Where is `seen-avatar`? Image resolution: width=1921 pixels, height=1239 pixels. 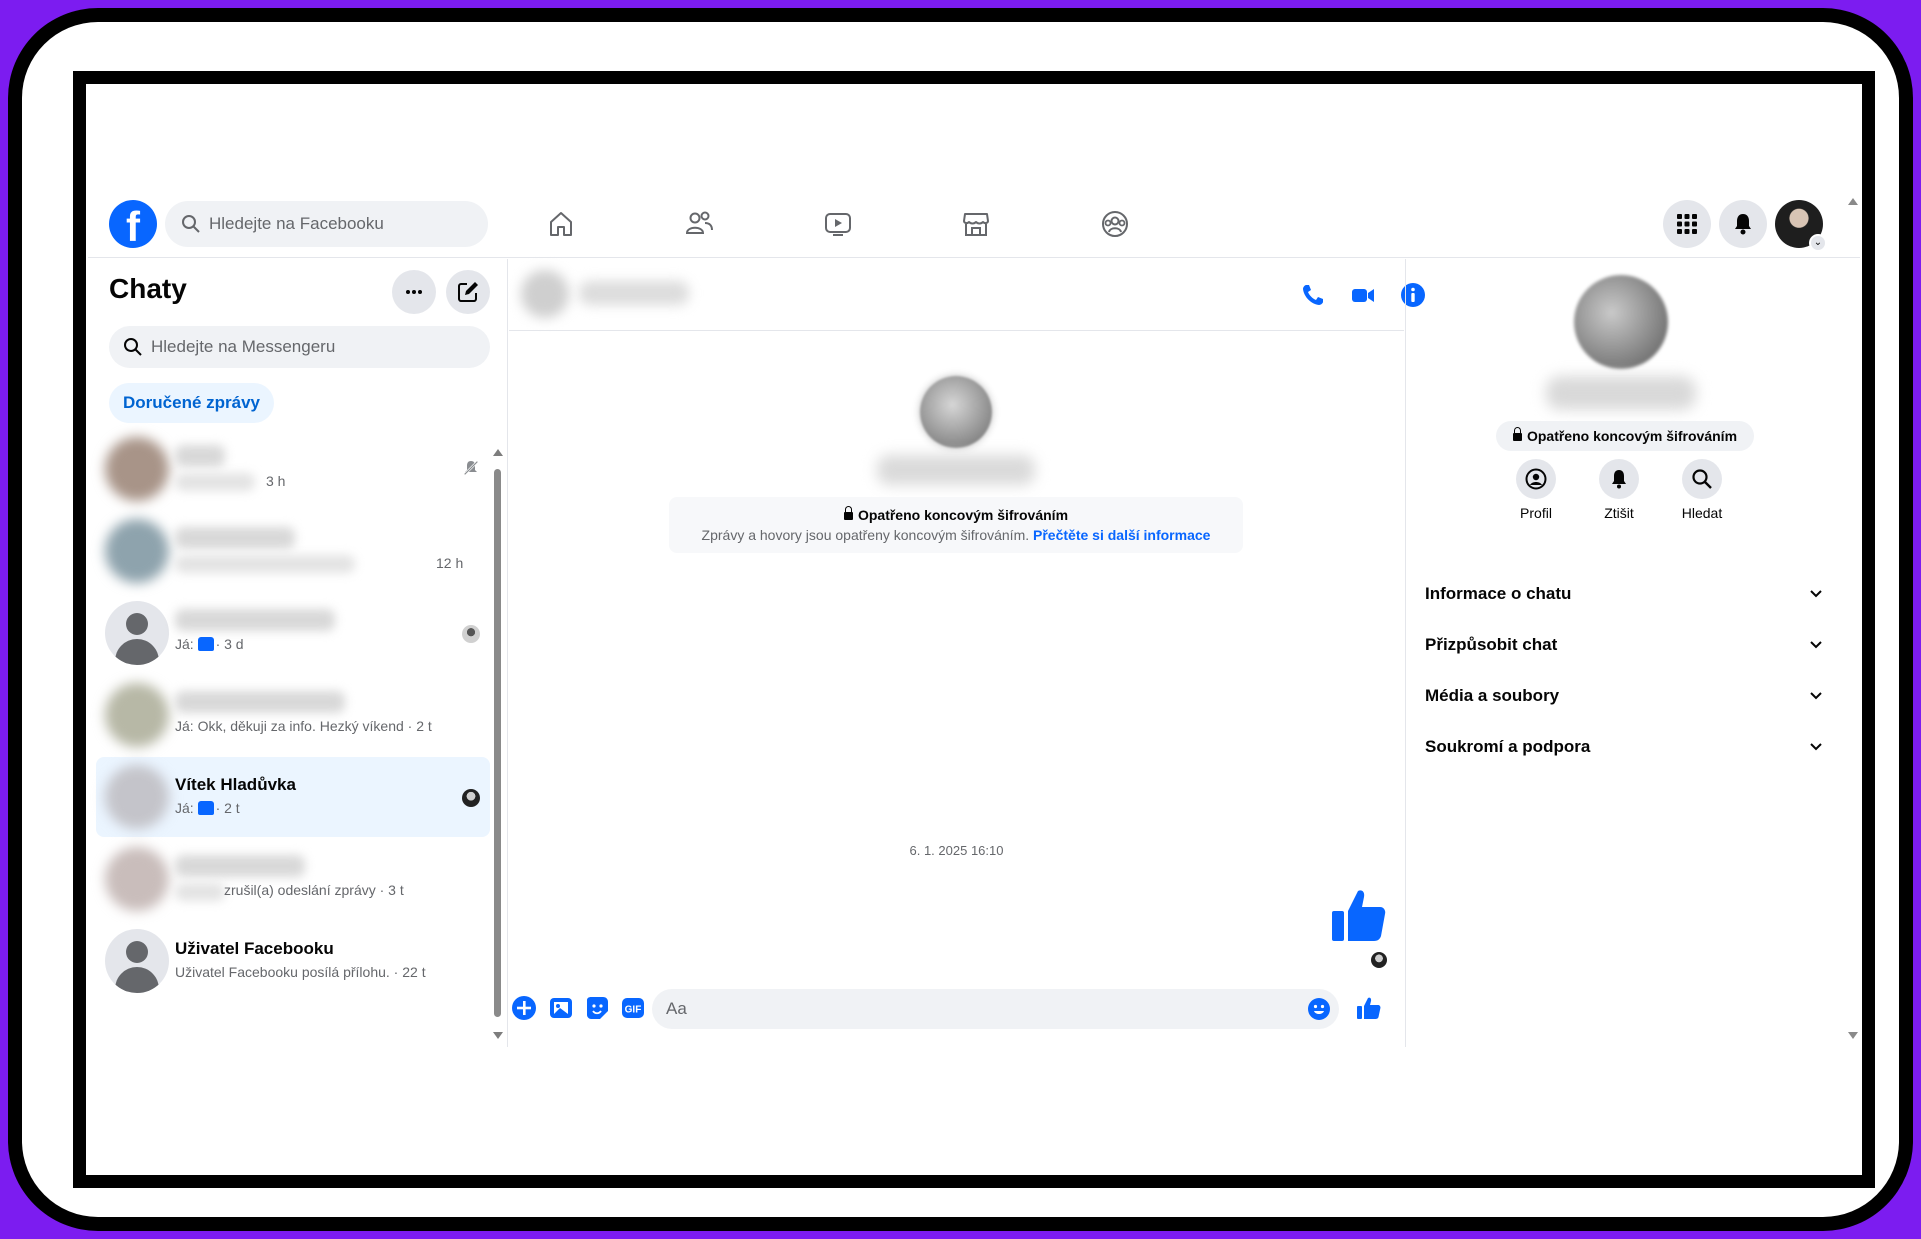 seen-avatar is located at coordinates (471, 798).